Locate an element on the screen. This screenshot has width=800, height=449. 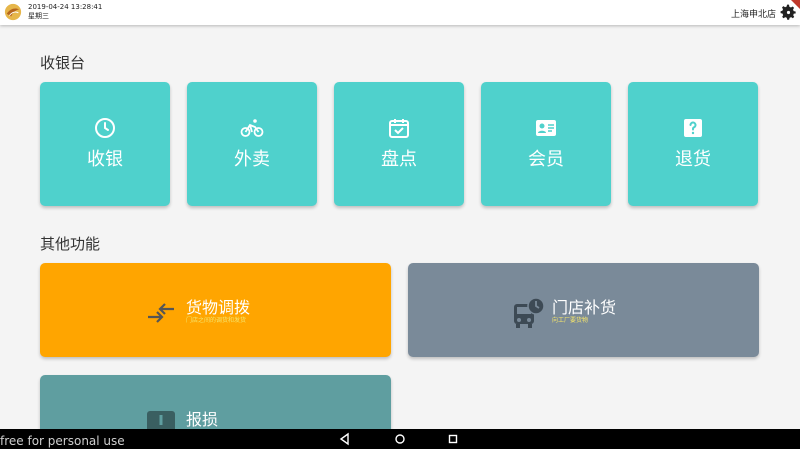
tile-return: 退货 is located at coordinates (693, 144).